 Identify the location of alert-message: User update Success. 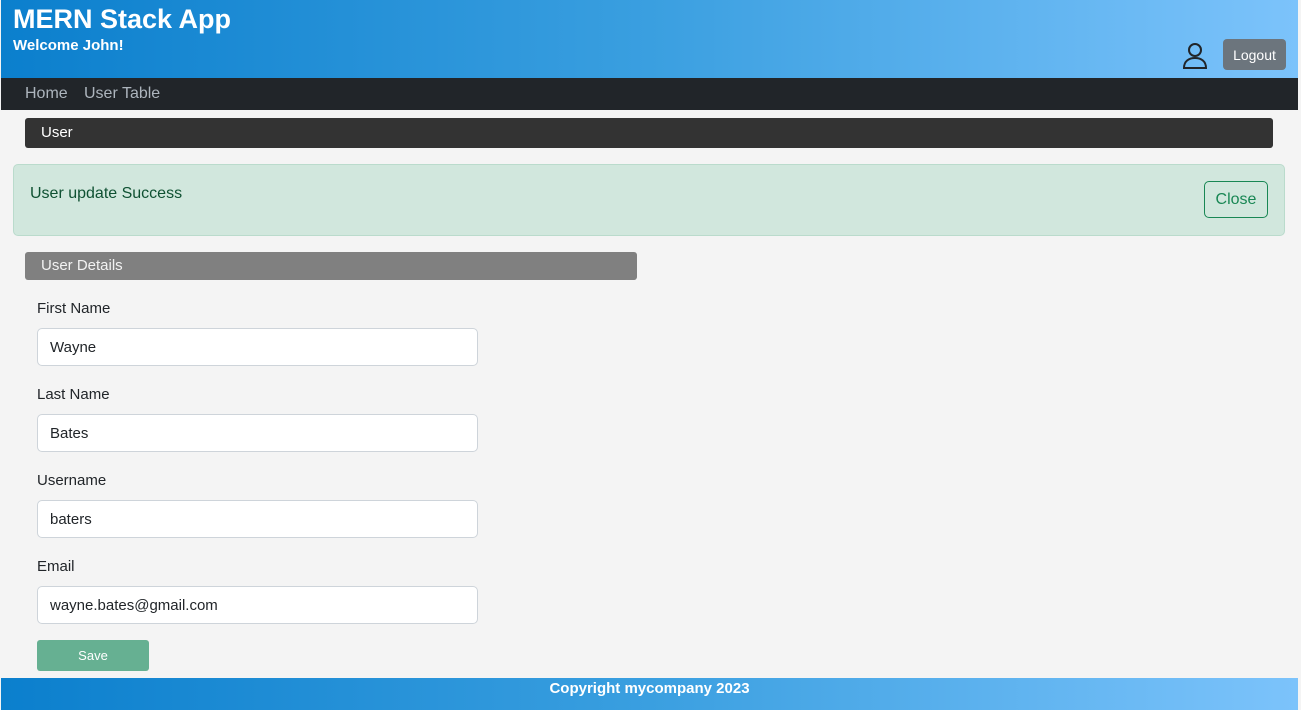
(106, 193).